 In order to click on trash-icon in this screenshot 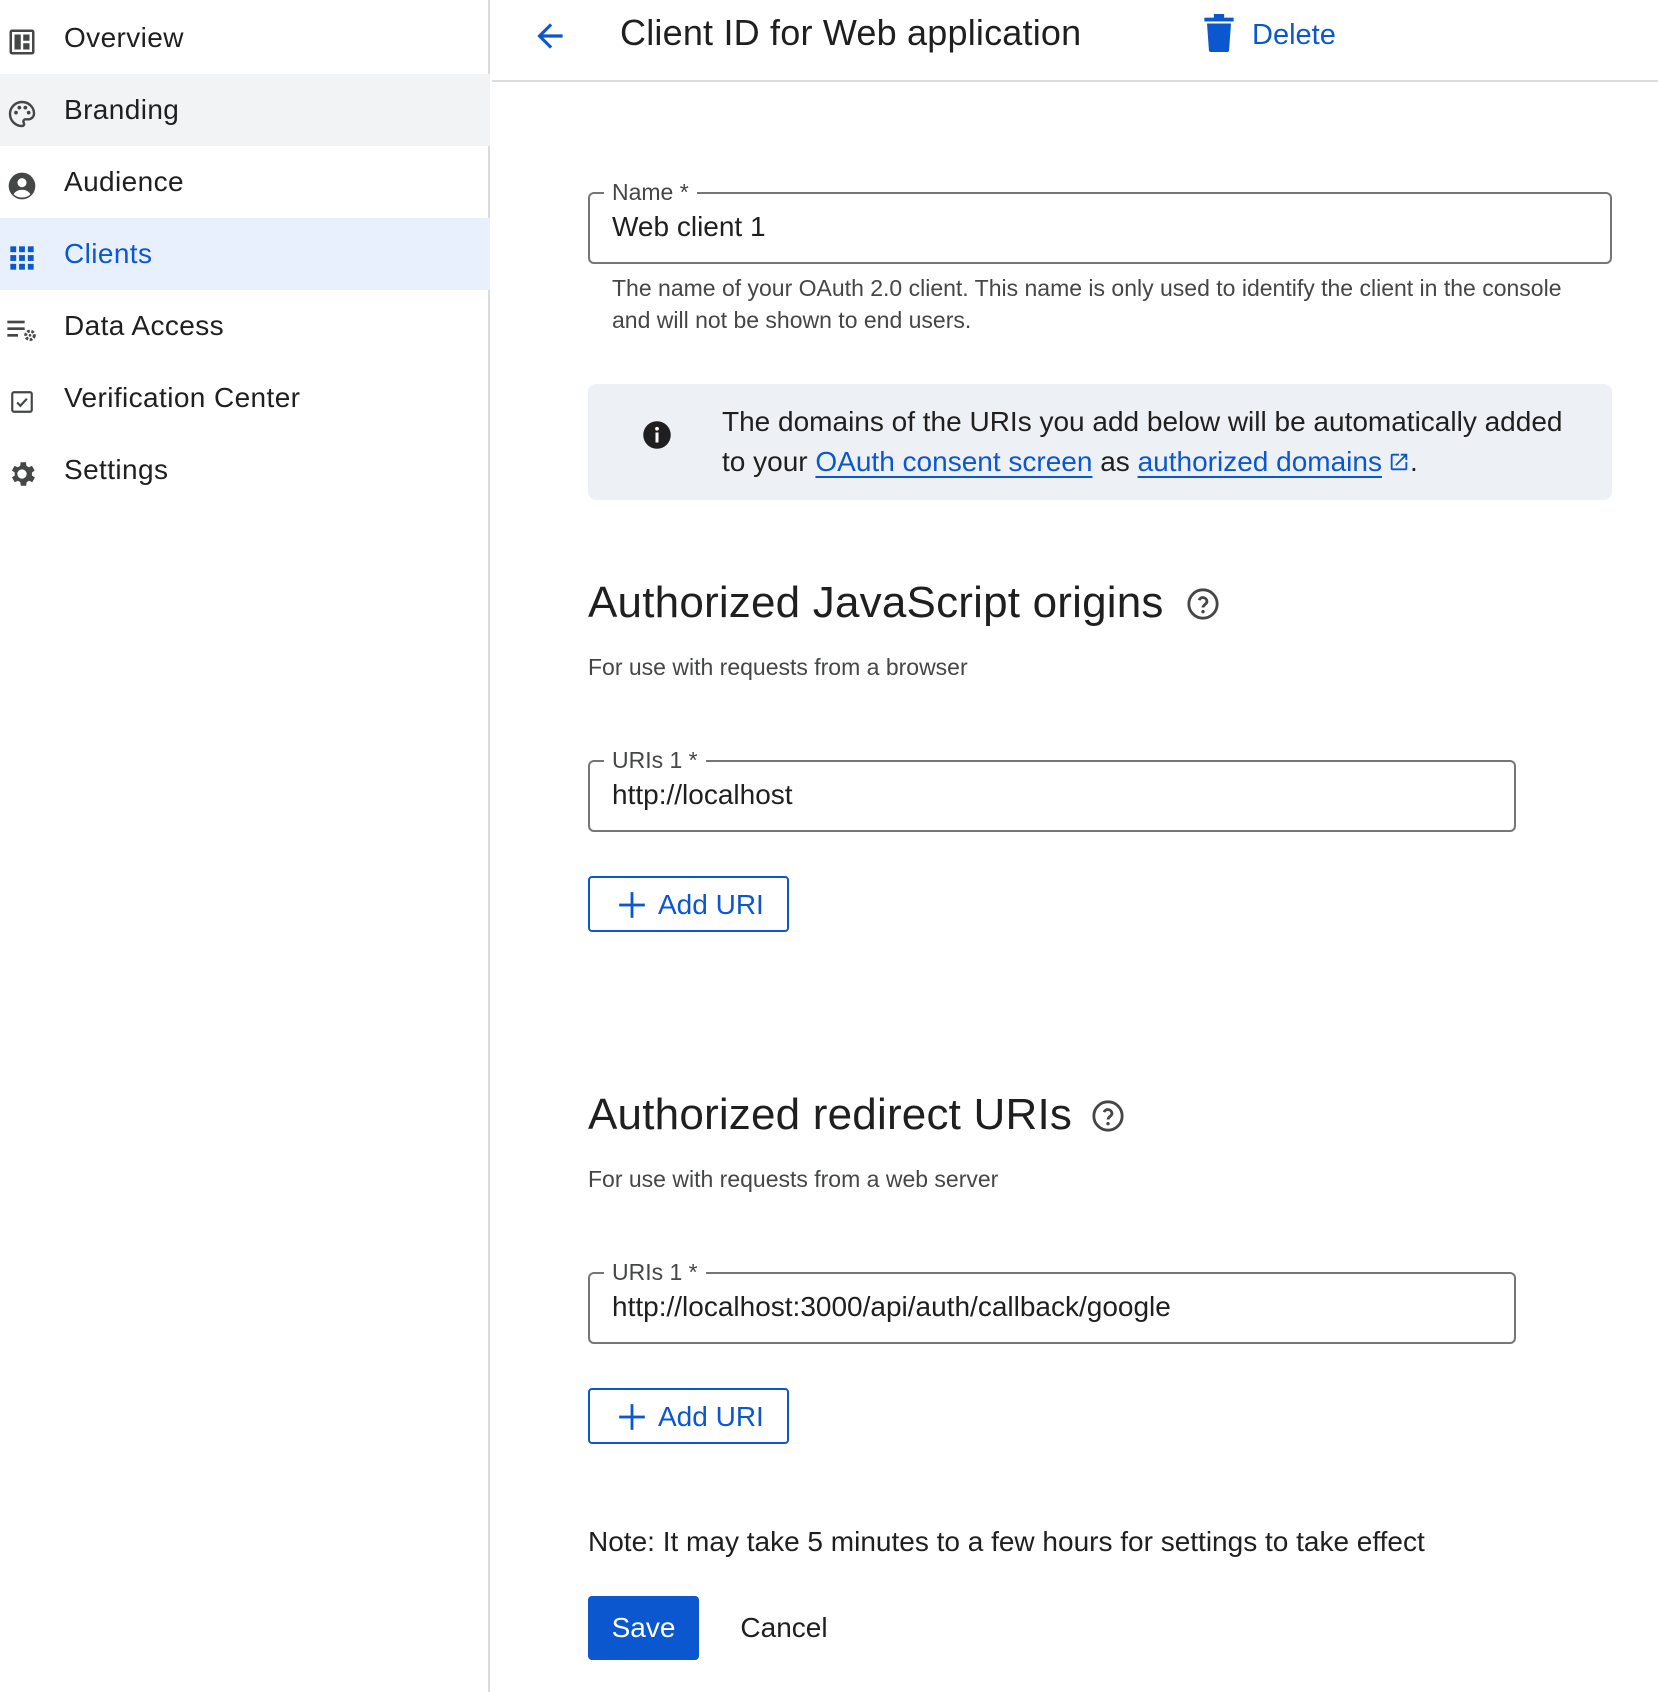, I will do `click(1219, 35)`.